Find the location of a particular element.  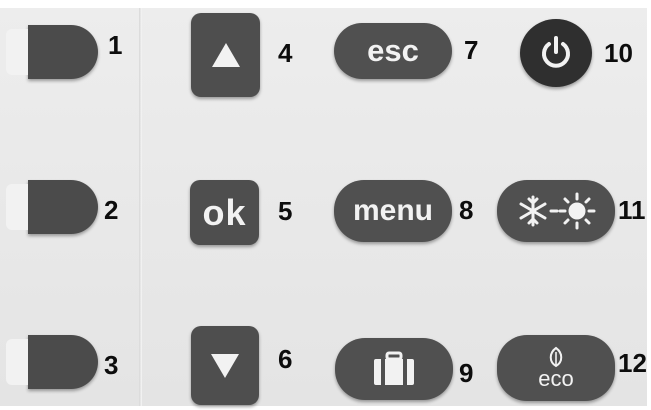

key-number-3: 3 is located at coordinates (111, 365).